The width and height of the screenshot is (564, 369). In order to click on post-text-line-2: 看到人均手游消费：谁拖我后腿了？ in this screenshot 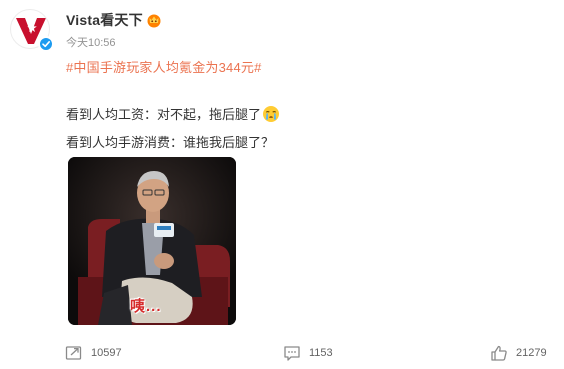, I will do `click(170, 142)`.